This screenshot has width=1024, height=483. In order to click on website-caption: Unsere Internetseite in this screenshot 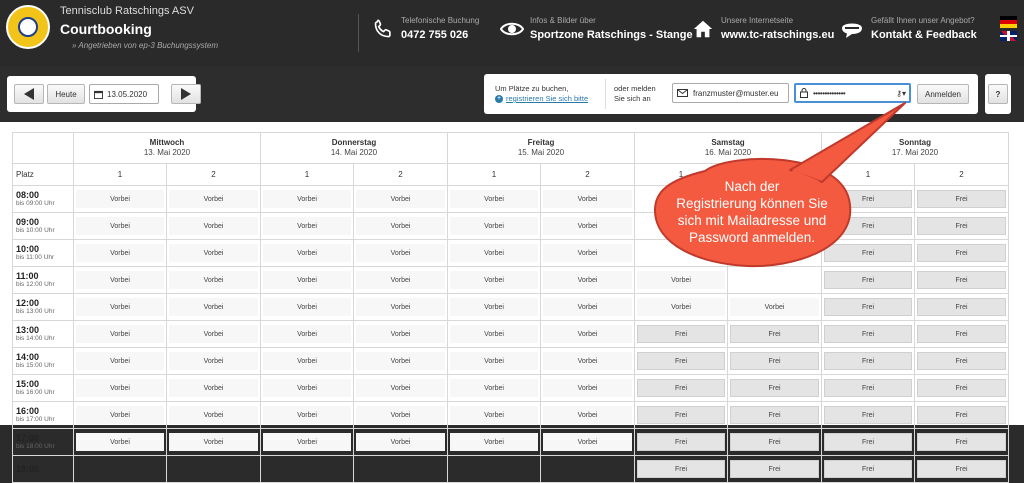, I will do `click(757, 20)`.